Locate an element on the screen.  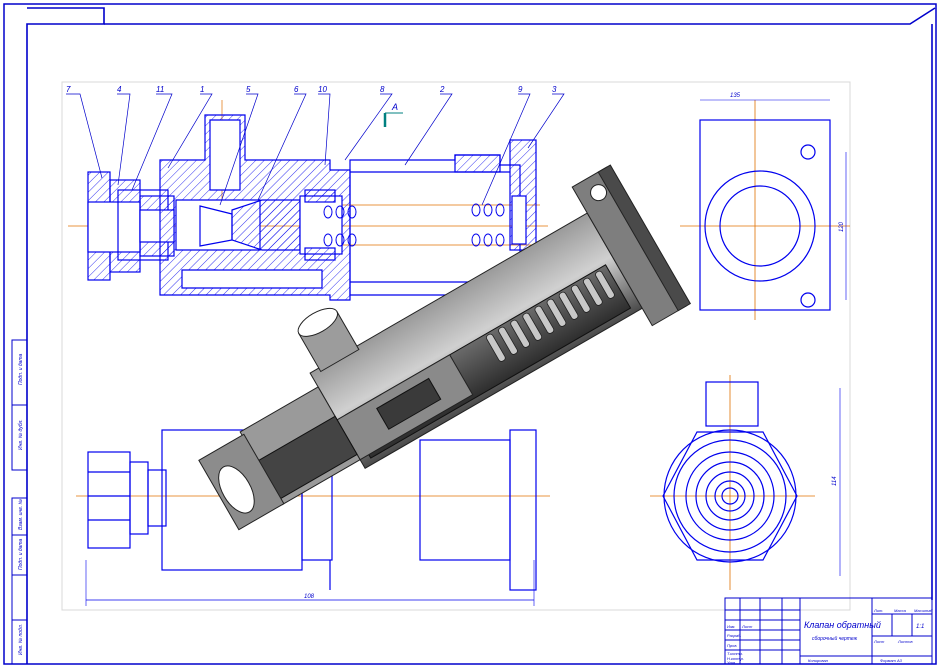
tb-copied: Копировал is located at coordinates (818, 660).